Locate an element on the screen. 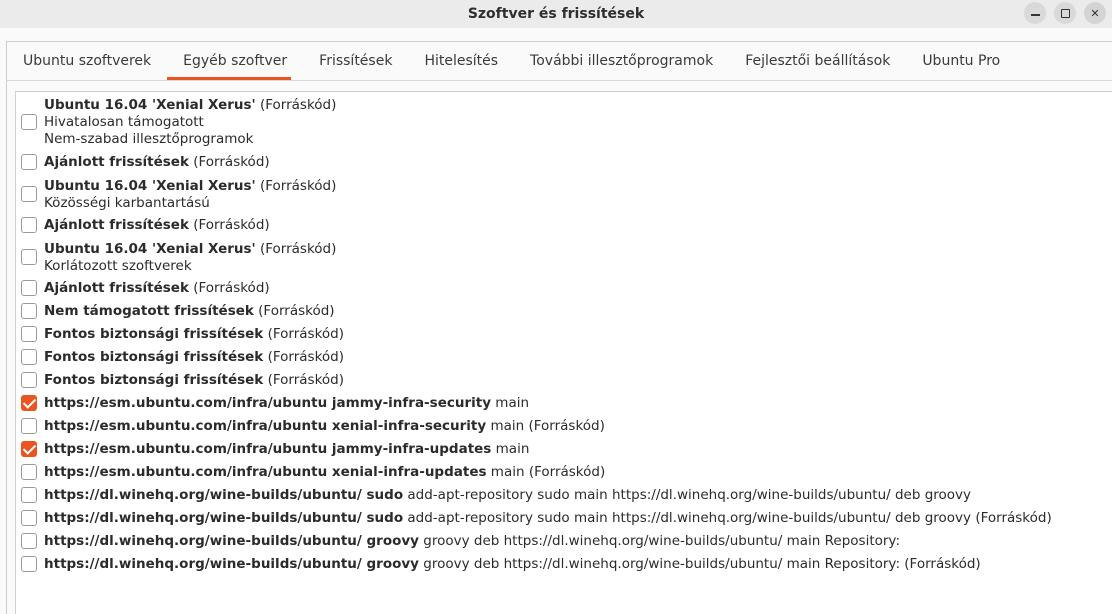  tab-ubuntu-pro: Ubuntu Pro is located at coordinates (961, 61).